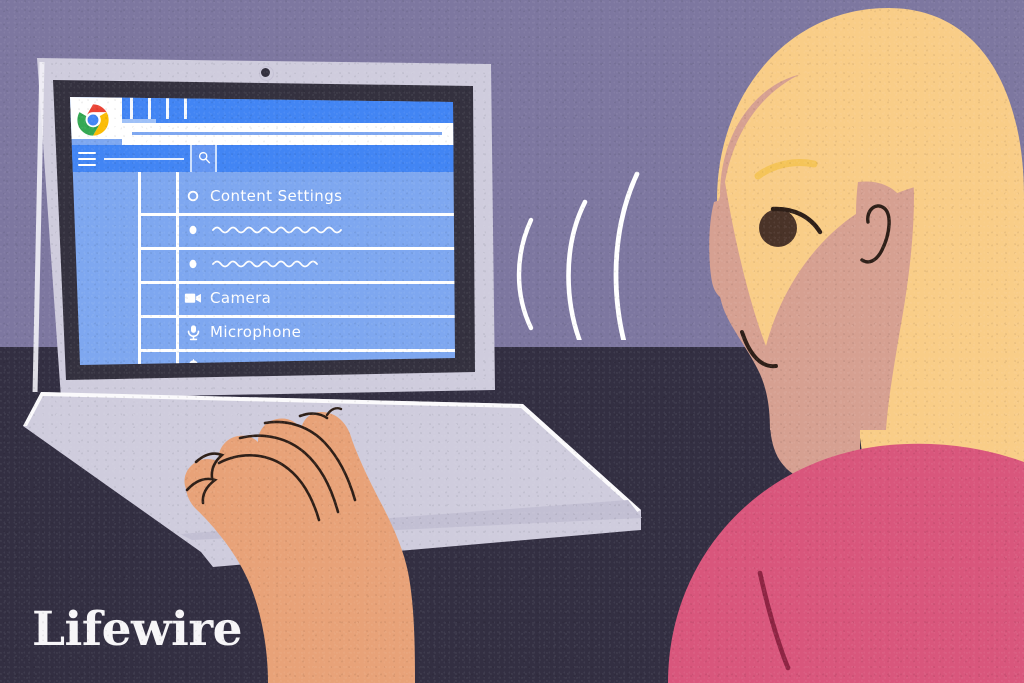 The image size is (1024, 683). I want to click on lifewire-wordmark: Lifewire, so click(137, 629).